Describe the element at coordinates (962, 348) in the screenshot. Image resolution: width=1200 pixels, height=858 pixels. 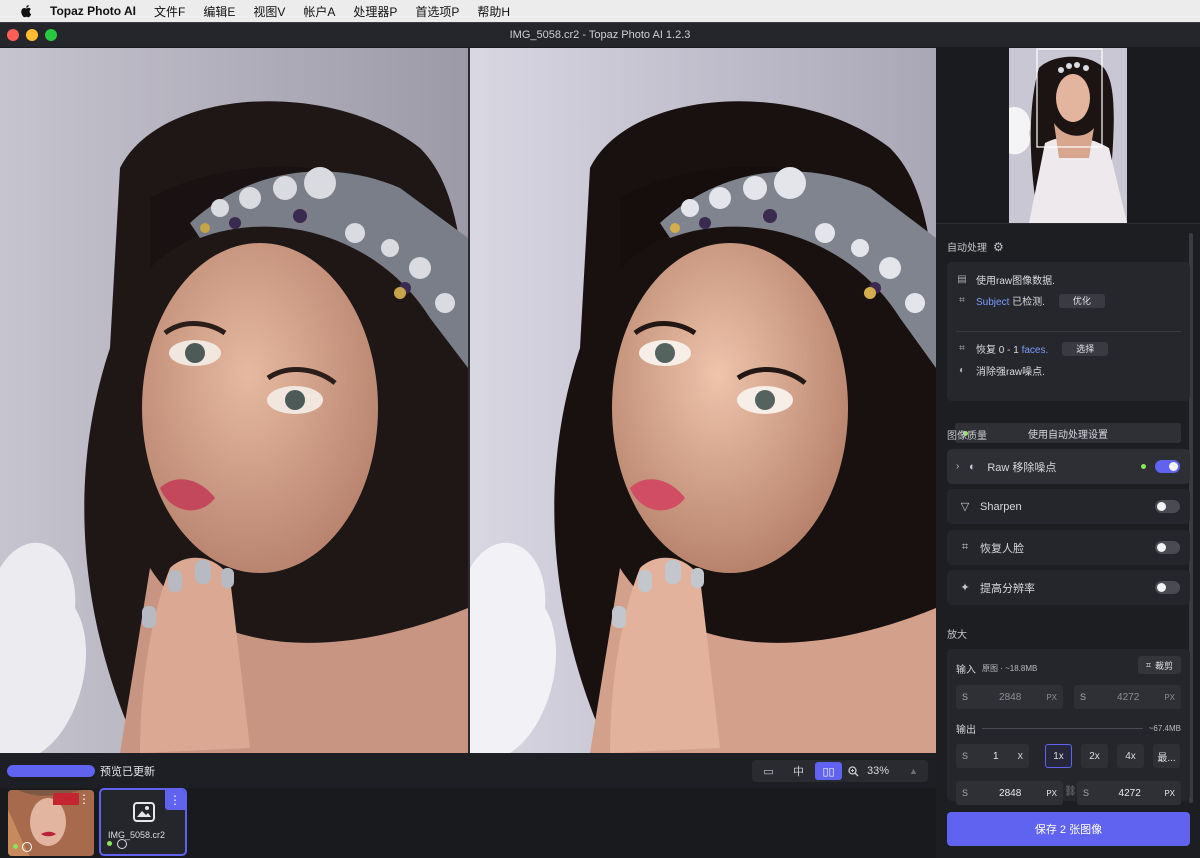
I see `face-detect-icon: ⌗` at that location.